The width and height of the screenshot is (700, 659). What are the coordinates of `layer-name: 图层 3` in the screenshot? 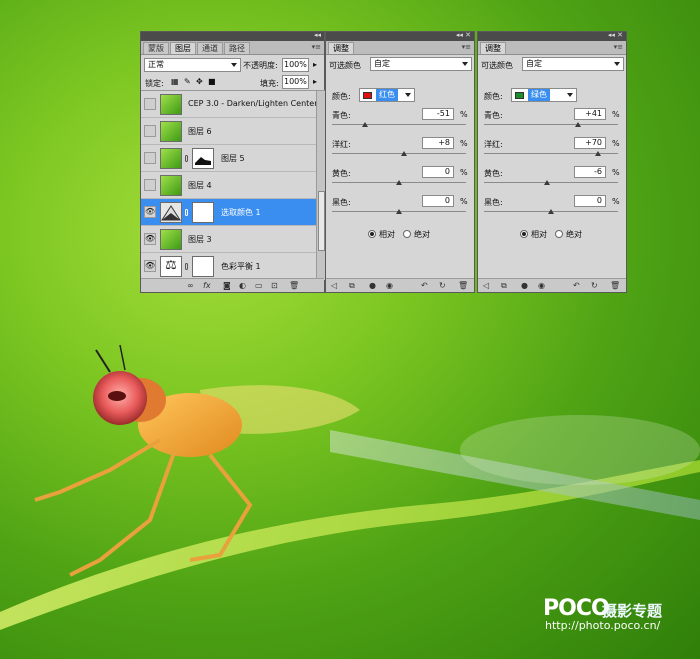 It's located at (200, 239).